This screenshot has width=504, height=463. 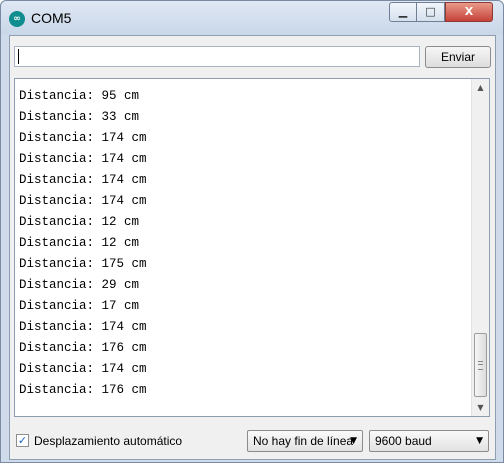 What do you see at coordinates (403, 12) in the screenshot?
I see `minimize-button: ▁` at bounding box center [403, 12].